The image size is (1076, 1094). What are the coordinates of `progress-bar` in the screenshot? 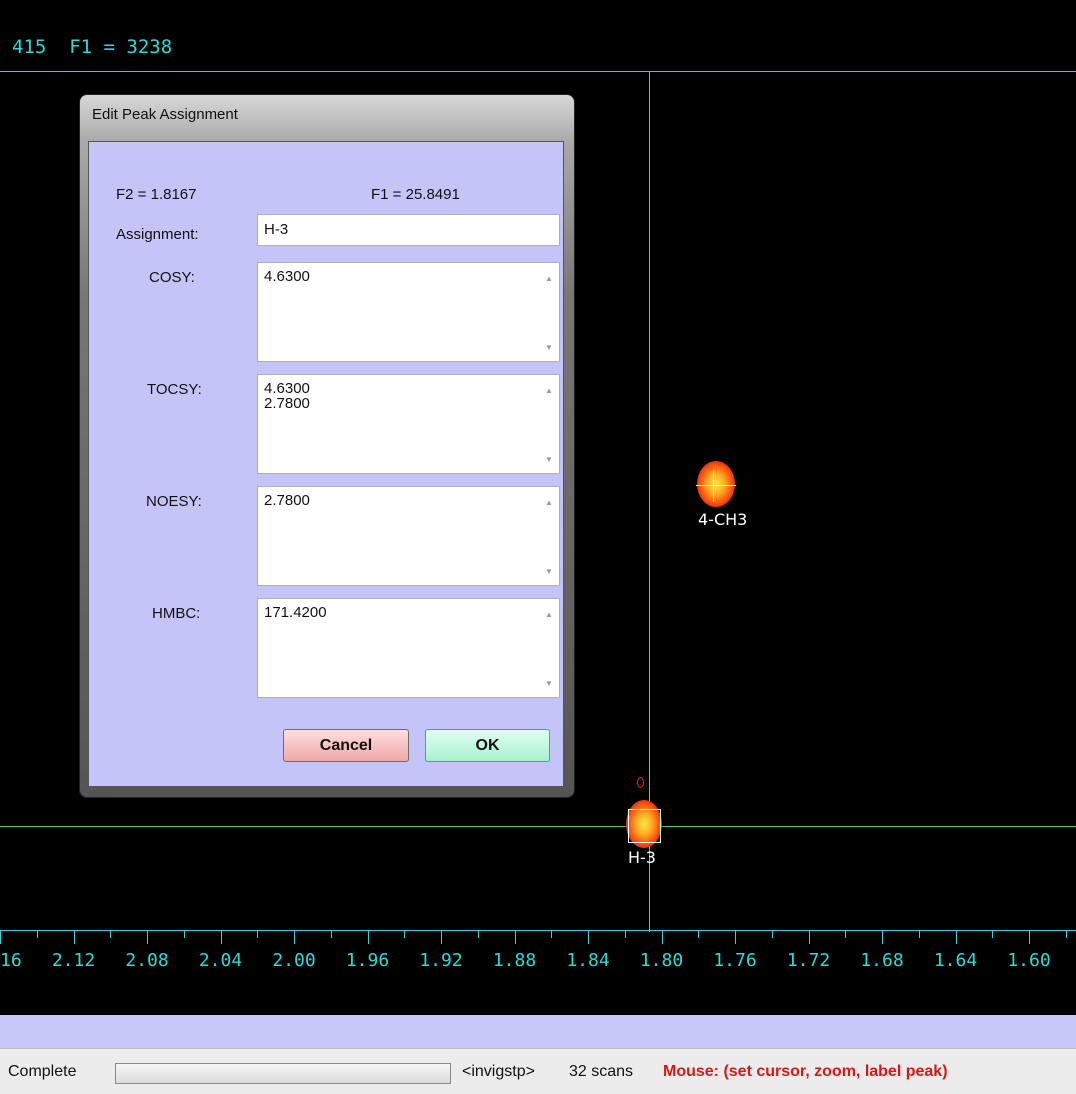 It's located at (283, 1073).